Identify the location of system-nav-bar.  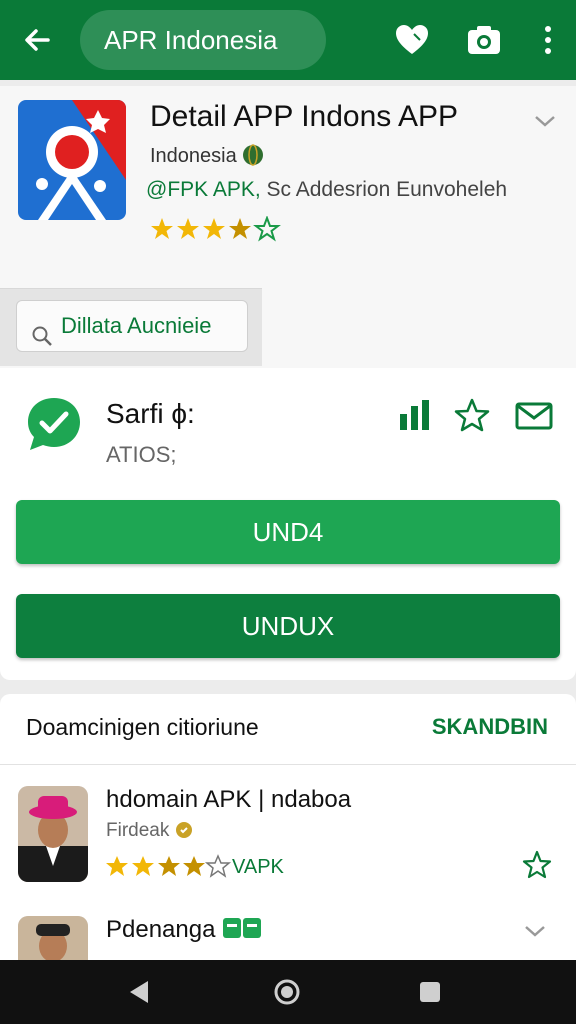
(288, 992).